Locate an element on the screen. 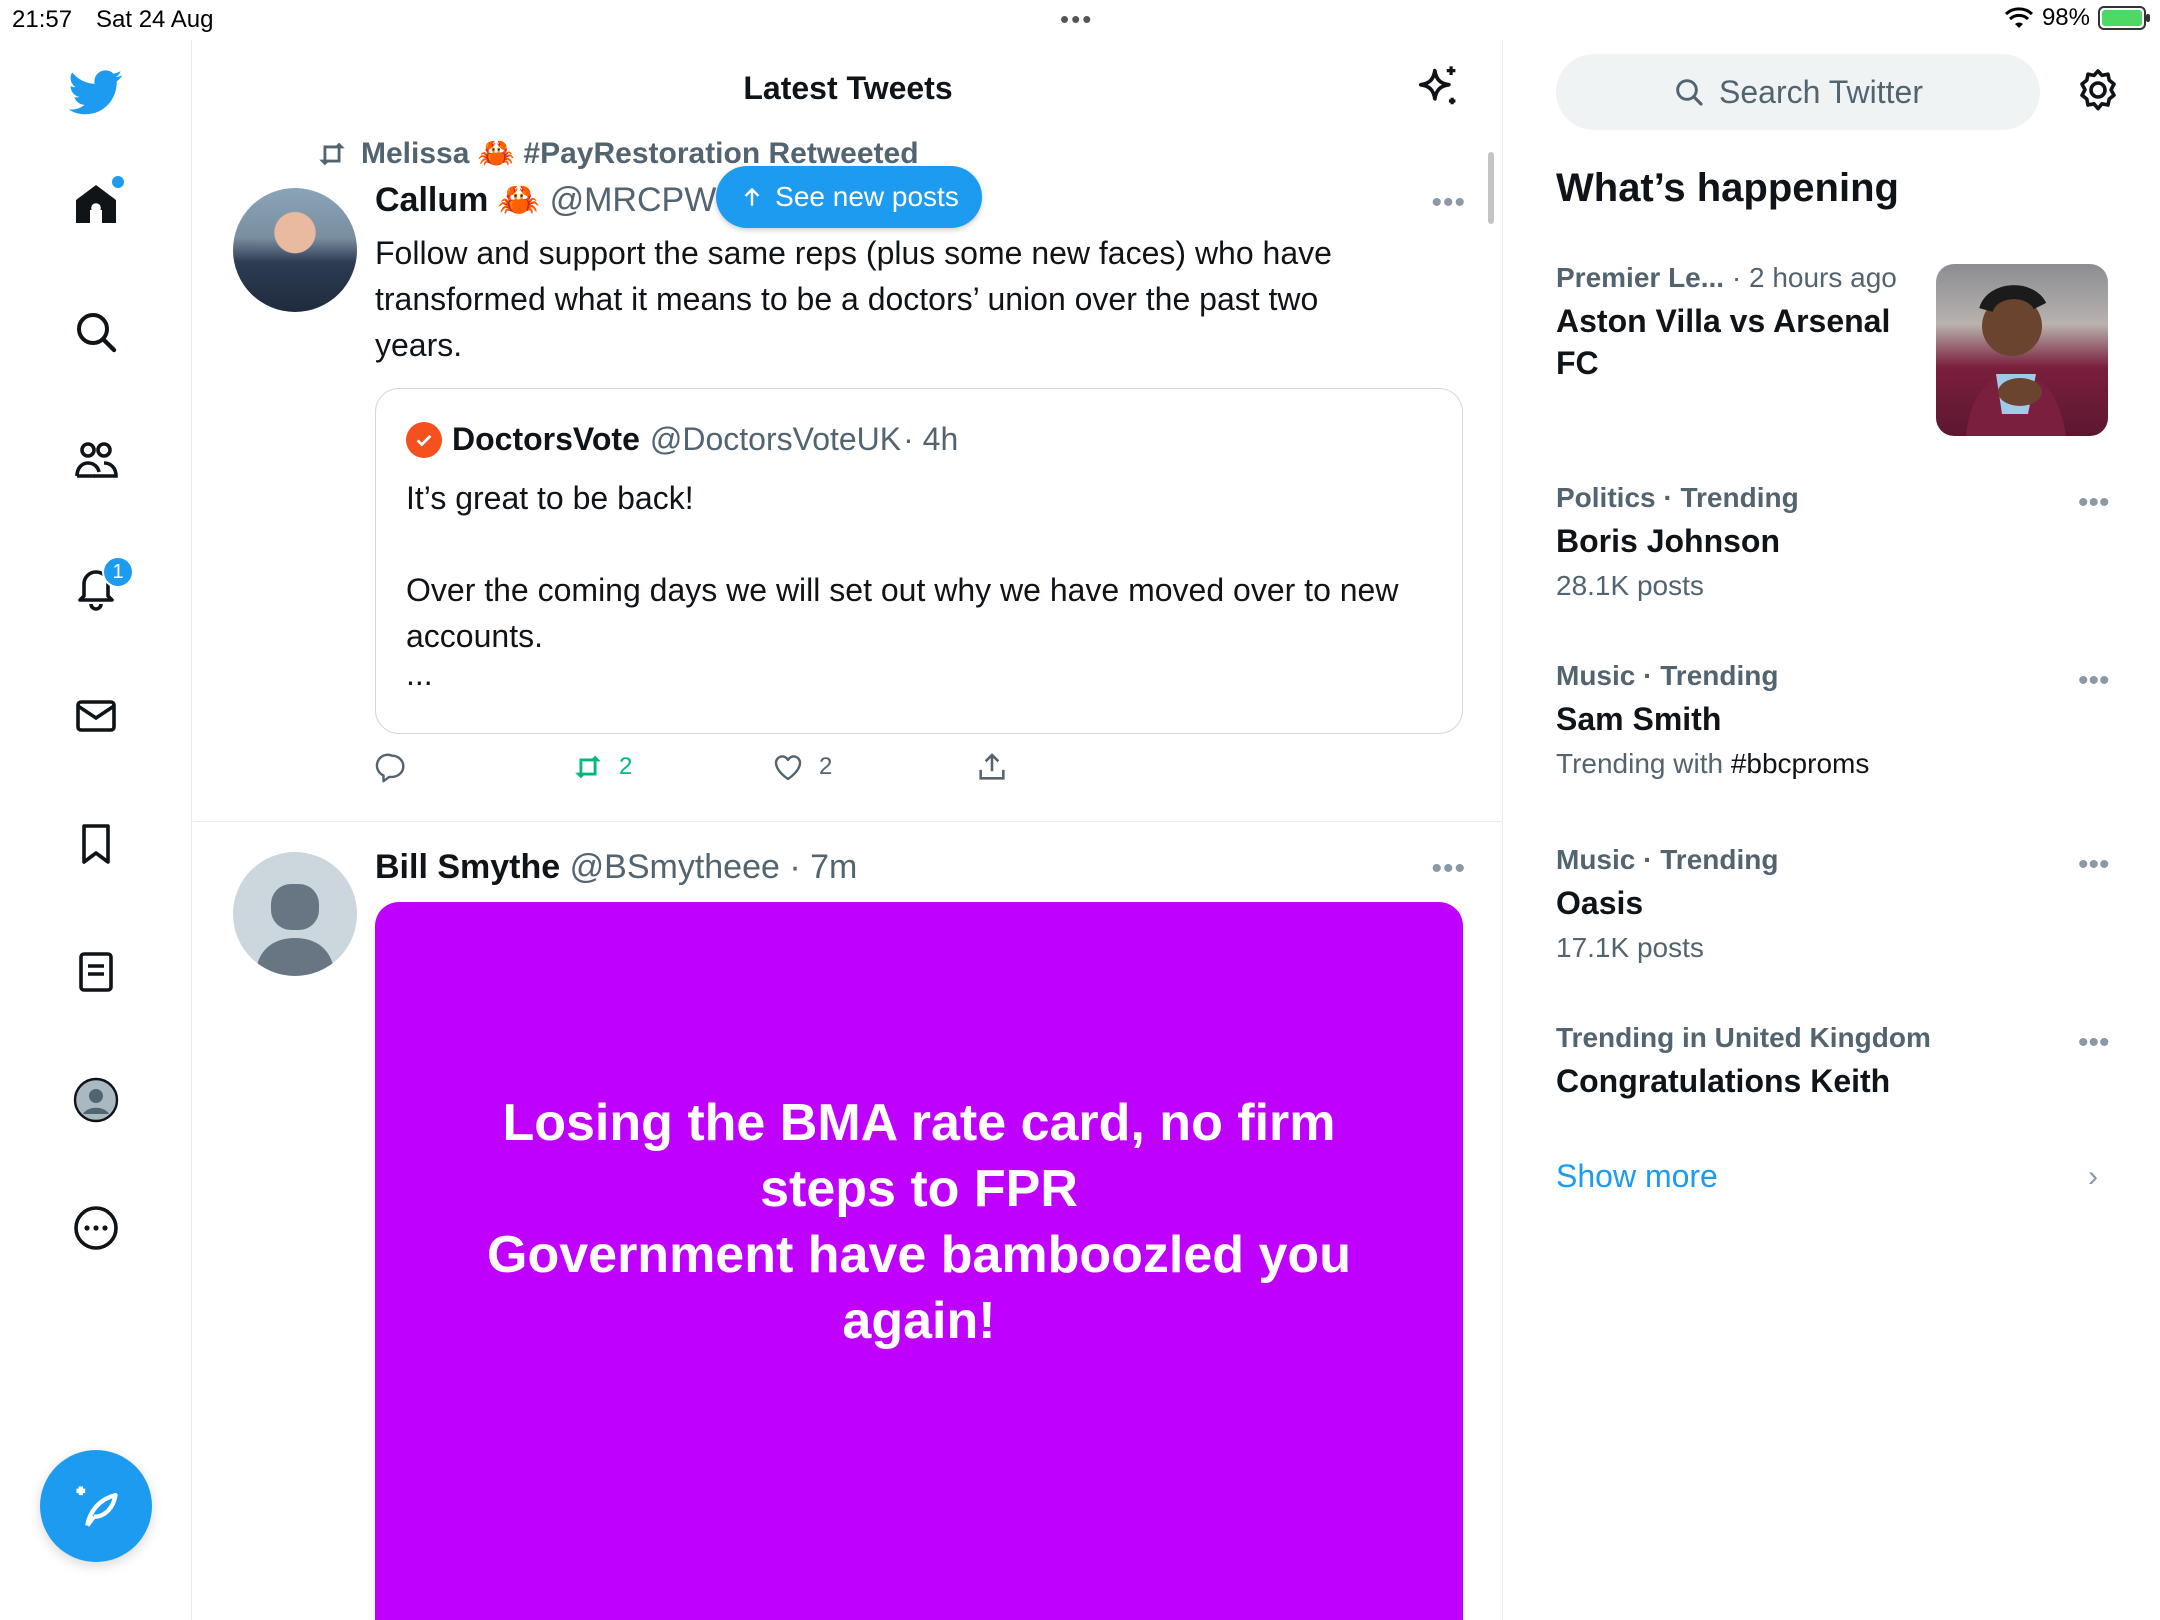 This screenshot has width=2160, height=1620. search-input: Search Twitter is located at coordinates (1798, 92).